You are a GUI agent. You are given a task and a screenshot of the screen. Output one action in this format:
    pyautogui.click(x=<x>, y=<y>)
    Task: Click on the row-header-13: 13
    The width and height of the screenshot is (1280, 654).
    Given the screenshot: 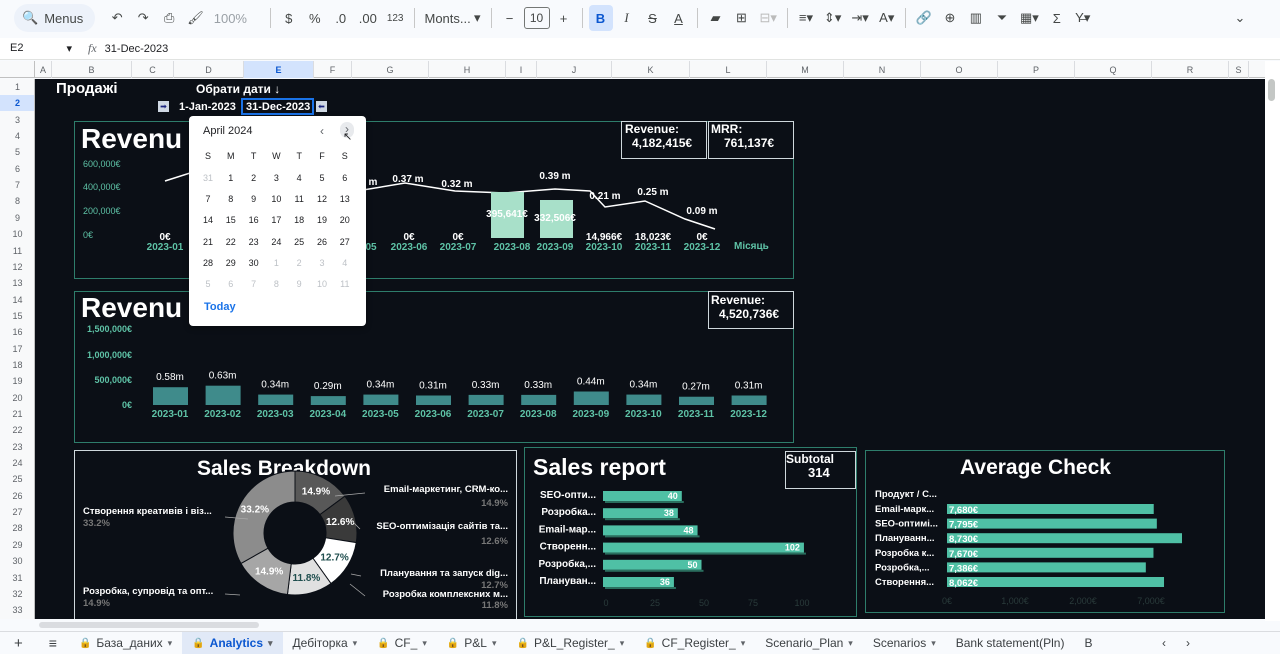 What is the action you would take?
    pyautogui.click(x=17, y=283)
    